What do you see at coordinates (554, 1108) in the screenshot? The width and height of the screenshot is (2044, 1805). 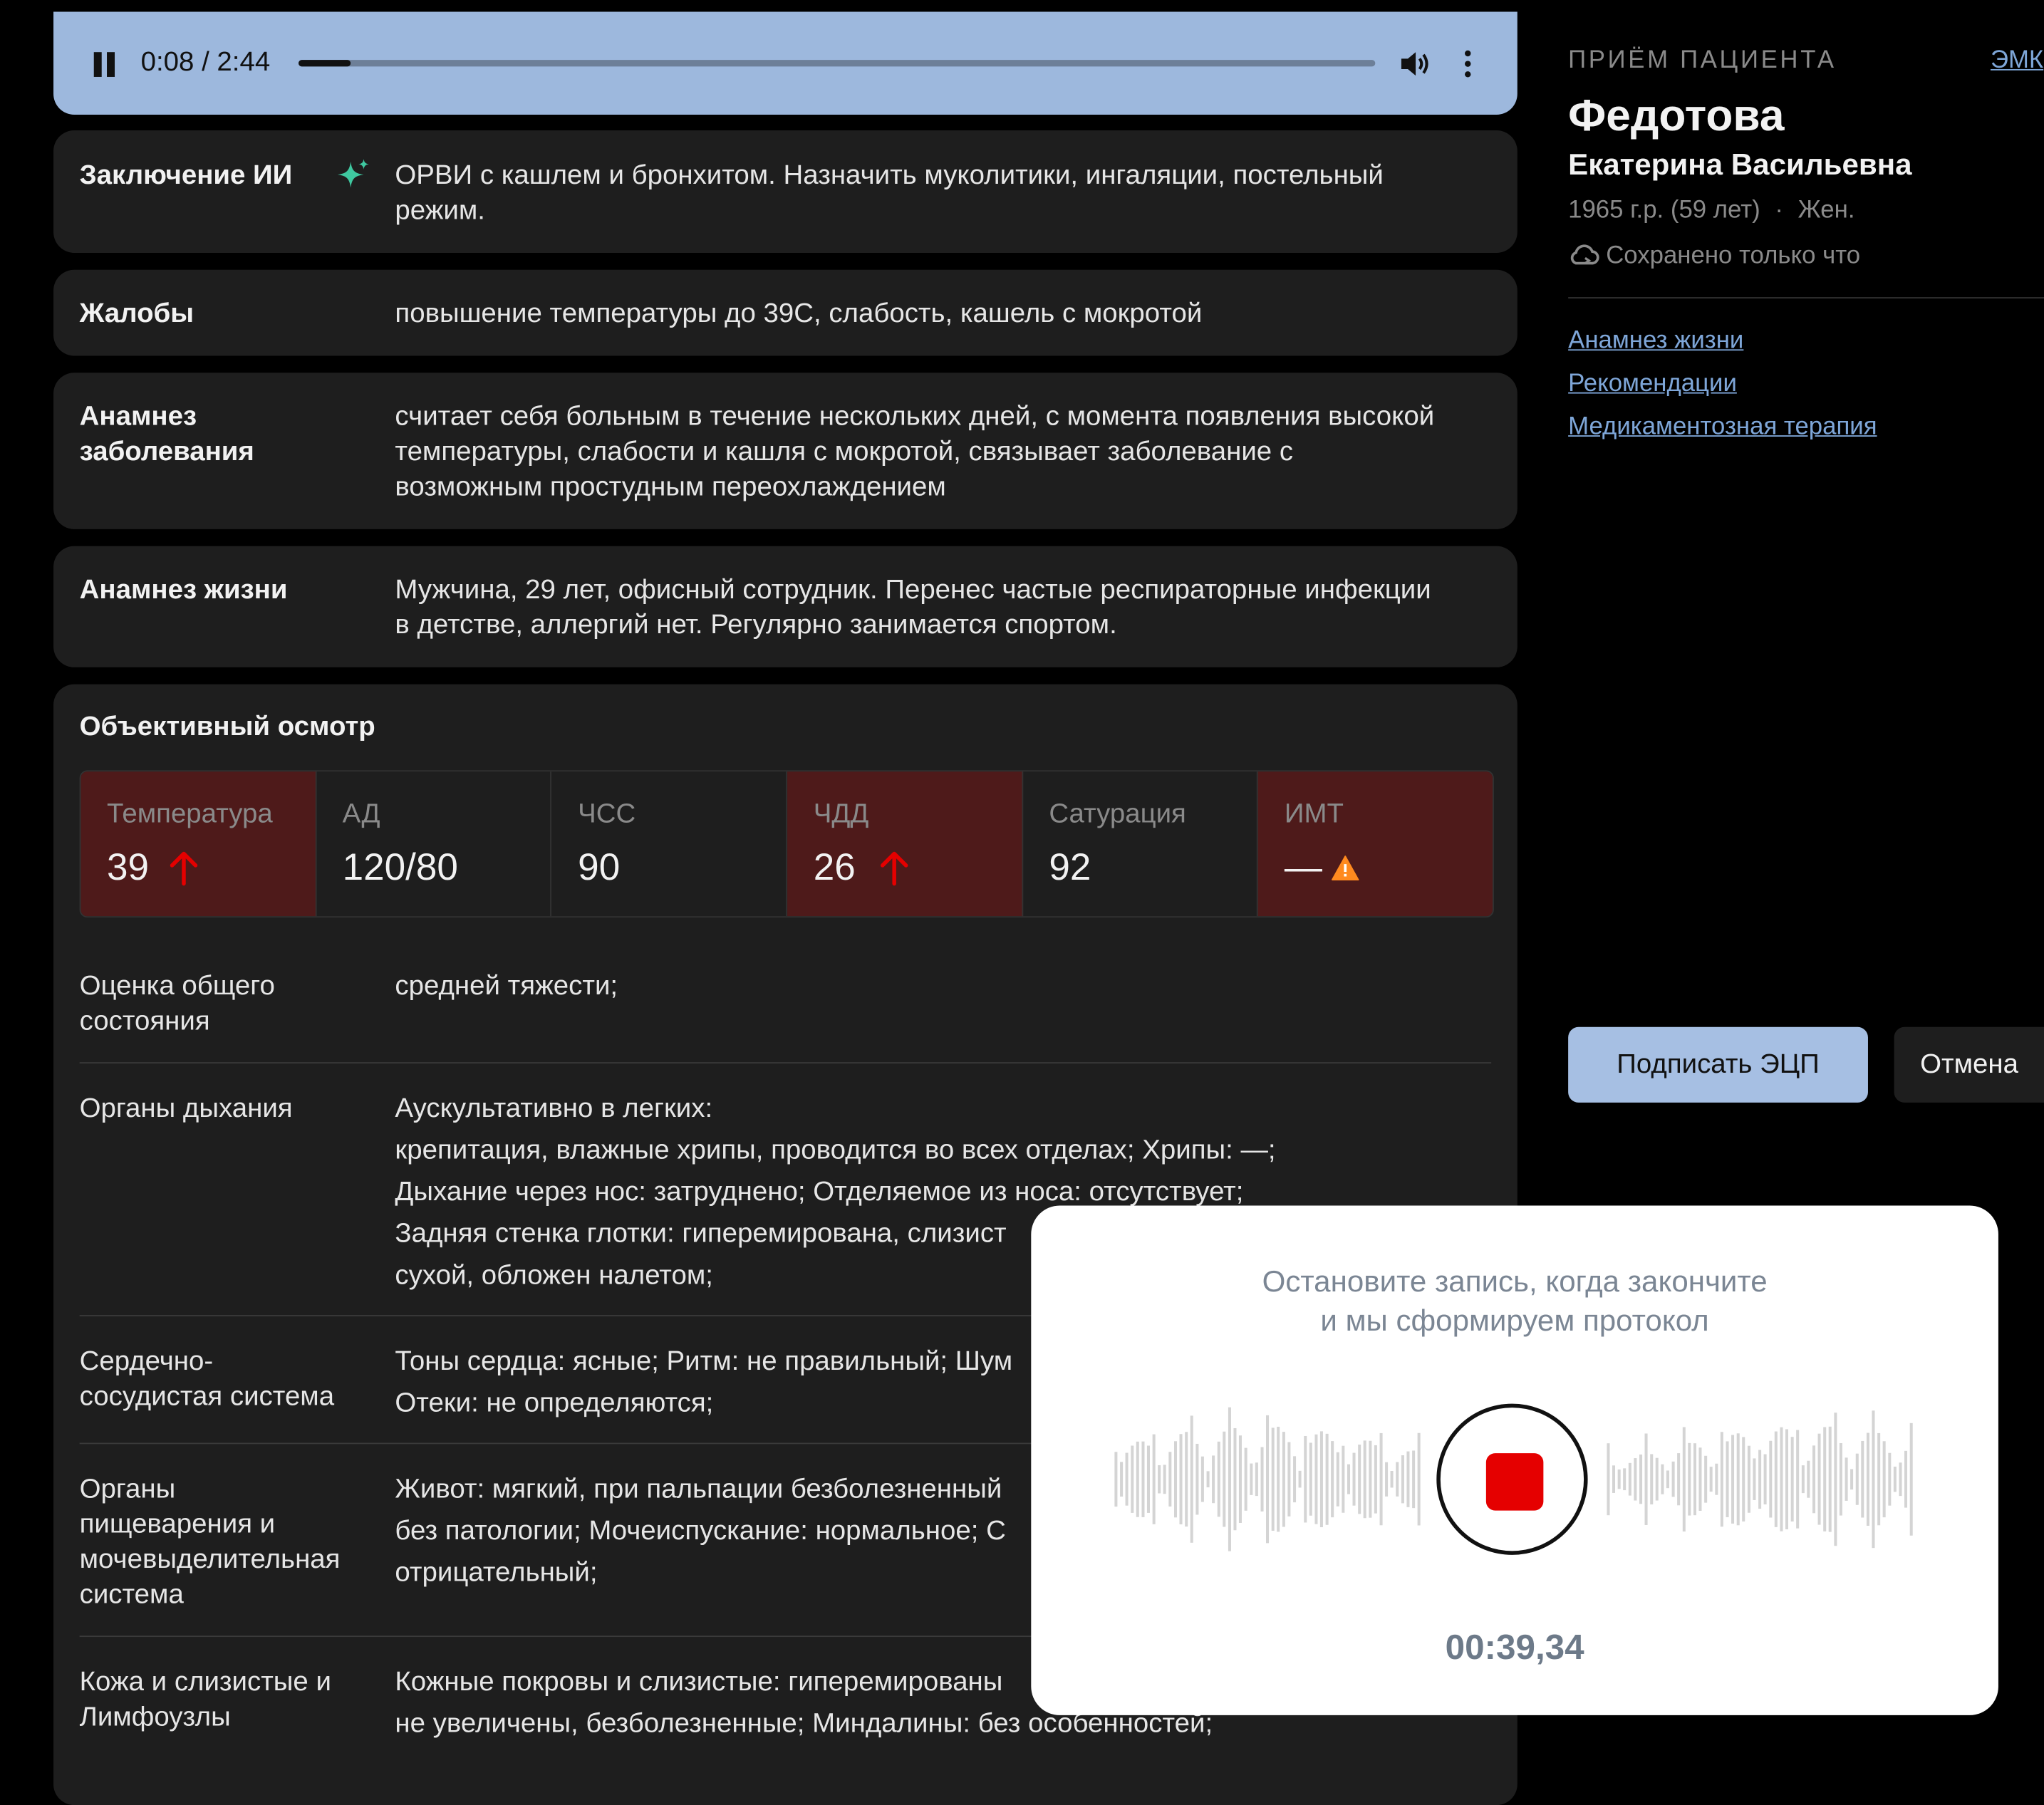 I see `text-line: Аускультативно в легких:` at bounding box center [554, 1108].